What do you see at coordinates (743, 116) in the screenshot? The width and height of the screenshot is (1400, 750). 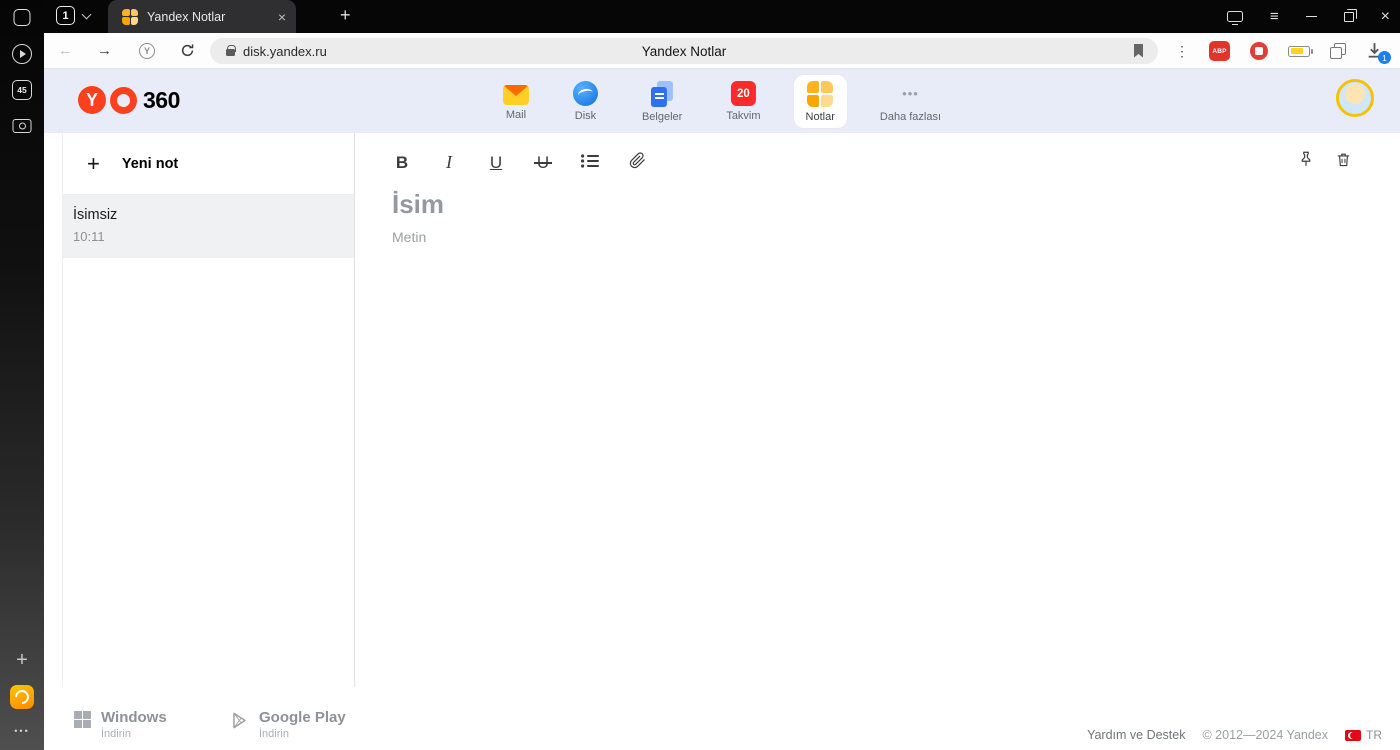 I see `app-label: Takvim` at bounding box center [743, 116].